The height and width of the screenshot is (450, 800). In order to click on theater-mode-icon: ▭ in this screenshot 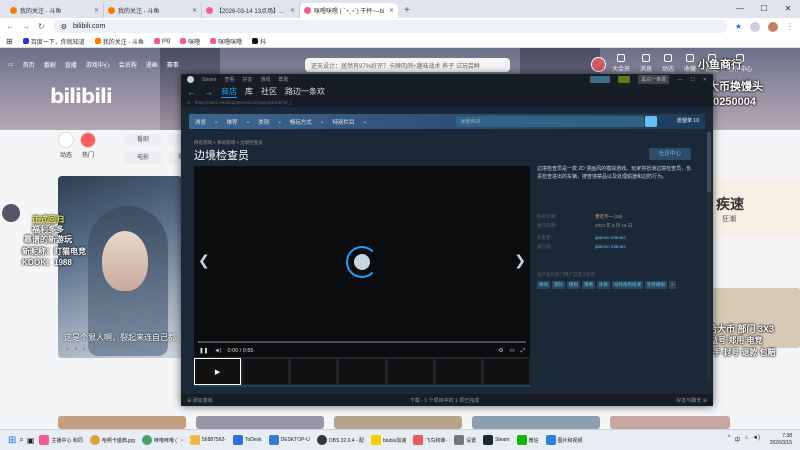, I will do `click(511, 351)`.